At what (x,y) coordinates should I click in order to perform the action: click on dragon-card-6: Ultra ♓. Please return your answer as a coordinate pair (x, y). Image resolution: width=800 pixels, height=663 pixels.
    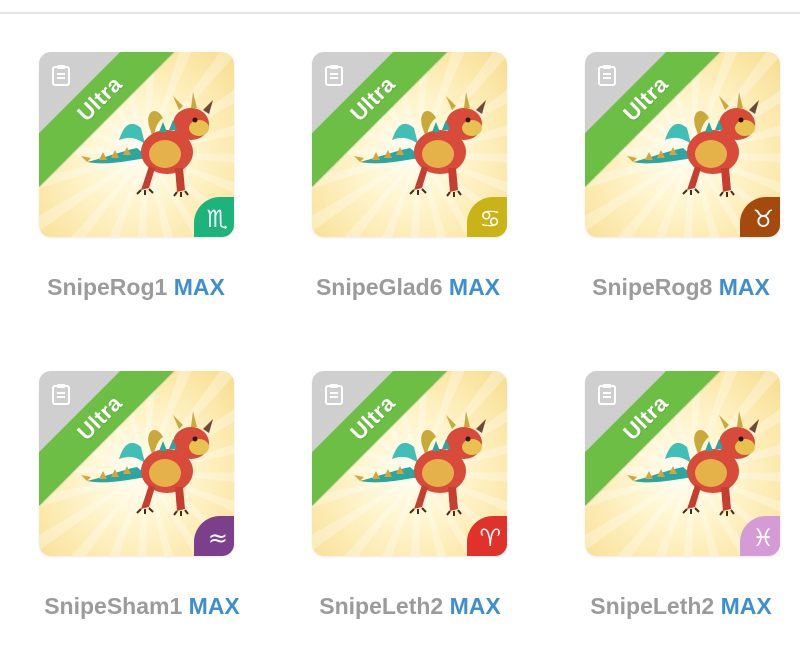
    Looking at the image, I should click on (682, 463).